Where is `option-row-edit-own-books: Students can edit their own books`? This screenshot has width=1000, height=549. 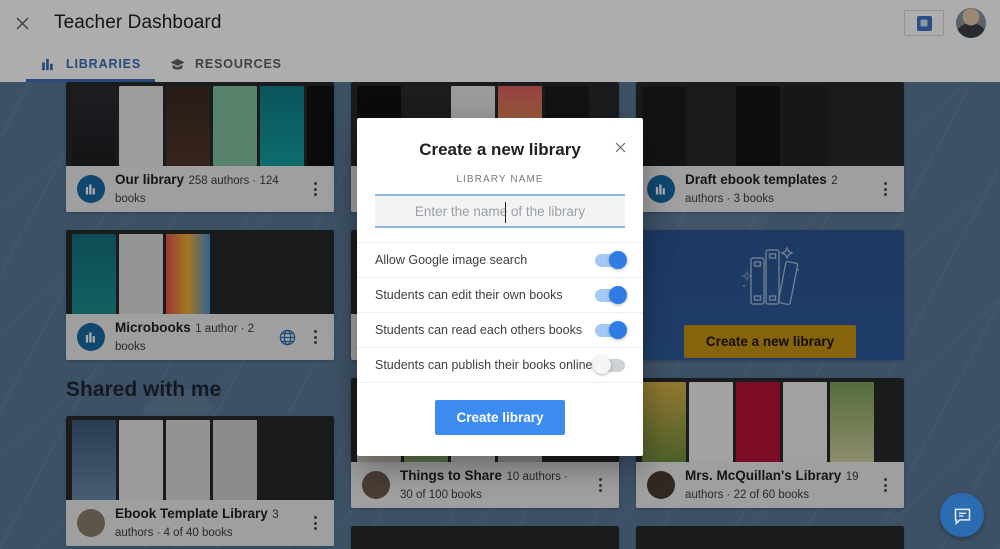 option-row-edit-own-books: Students can edit their own books is located at coordinates (500, 294).